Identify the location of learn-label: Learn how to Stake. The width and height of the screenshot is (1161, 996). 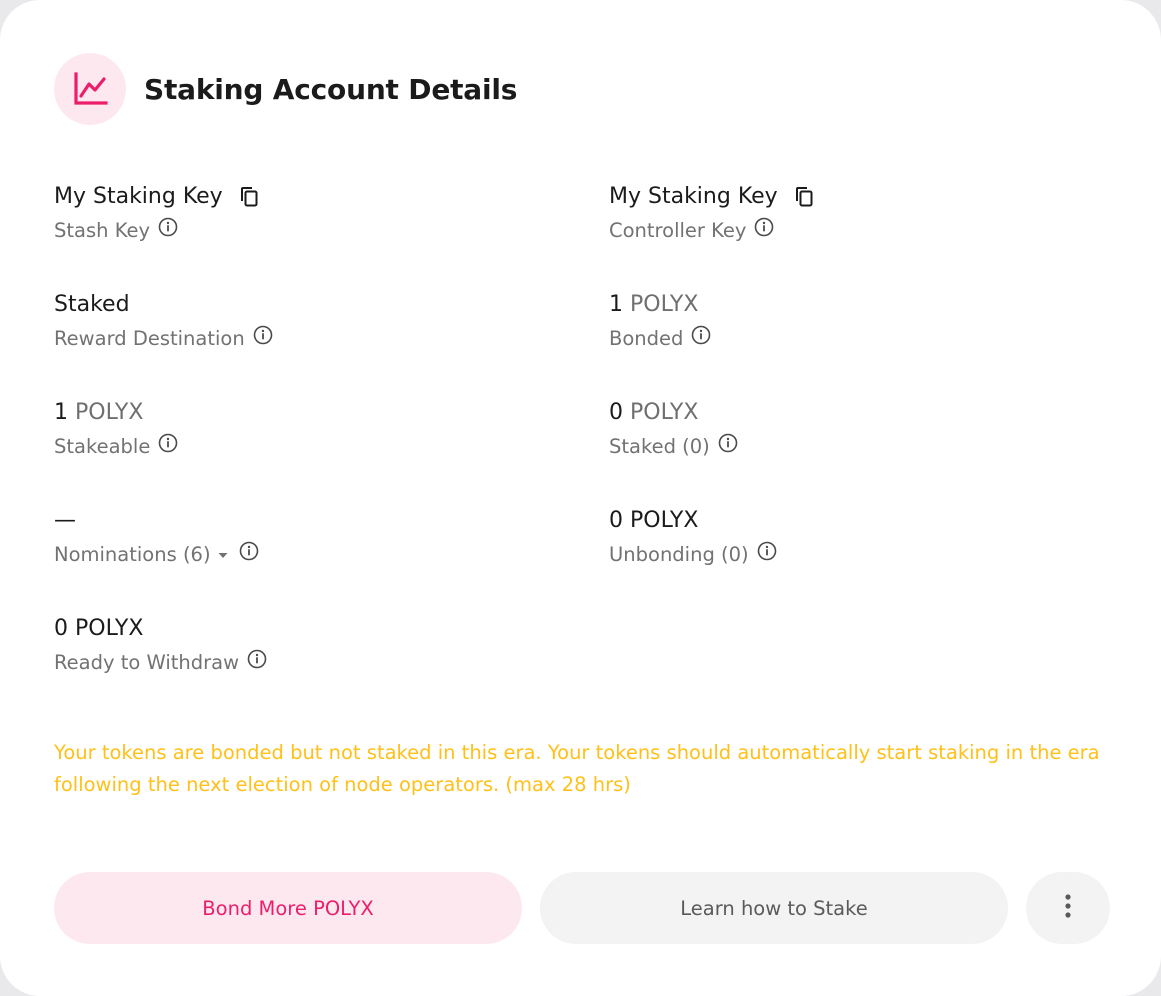
(774, 908).